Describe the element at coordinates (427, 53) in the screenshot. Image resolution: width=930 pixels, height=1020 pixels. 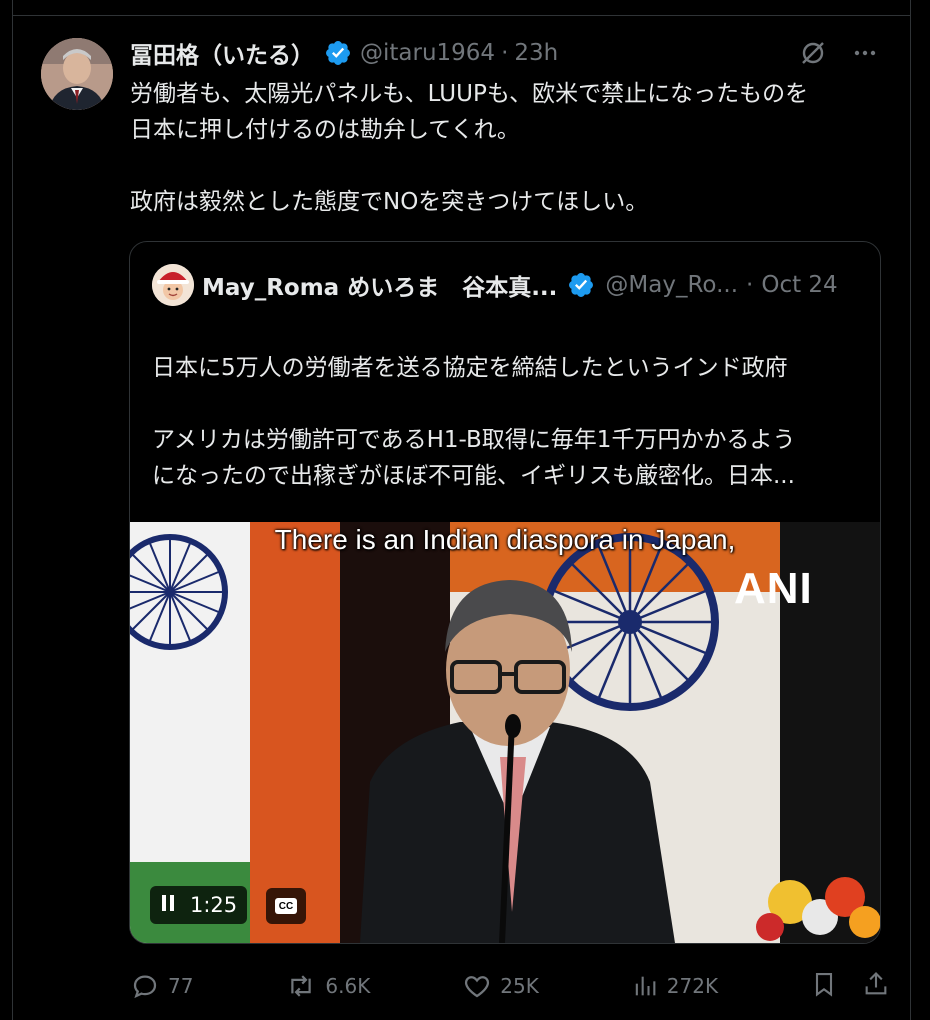
I see `author-handle: @itaru1964` at that location.